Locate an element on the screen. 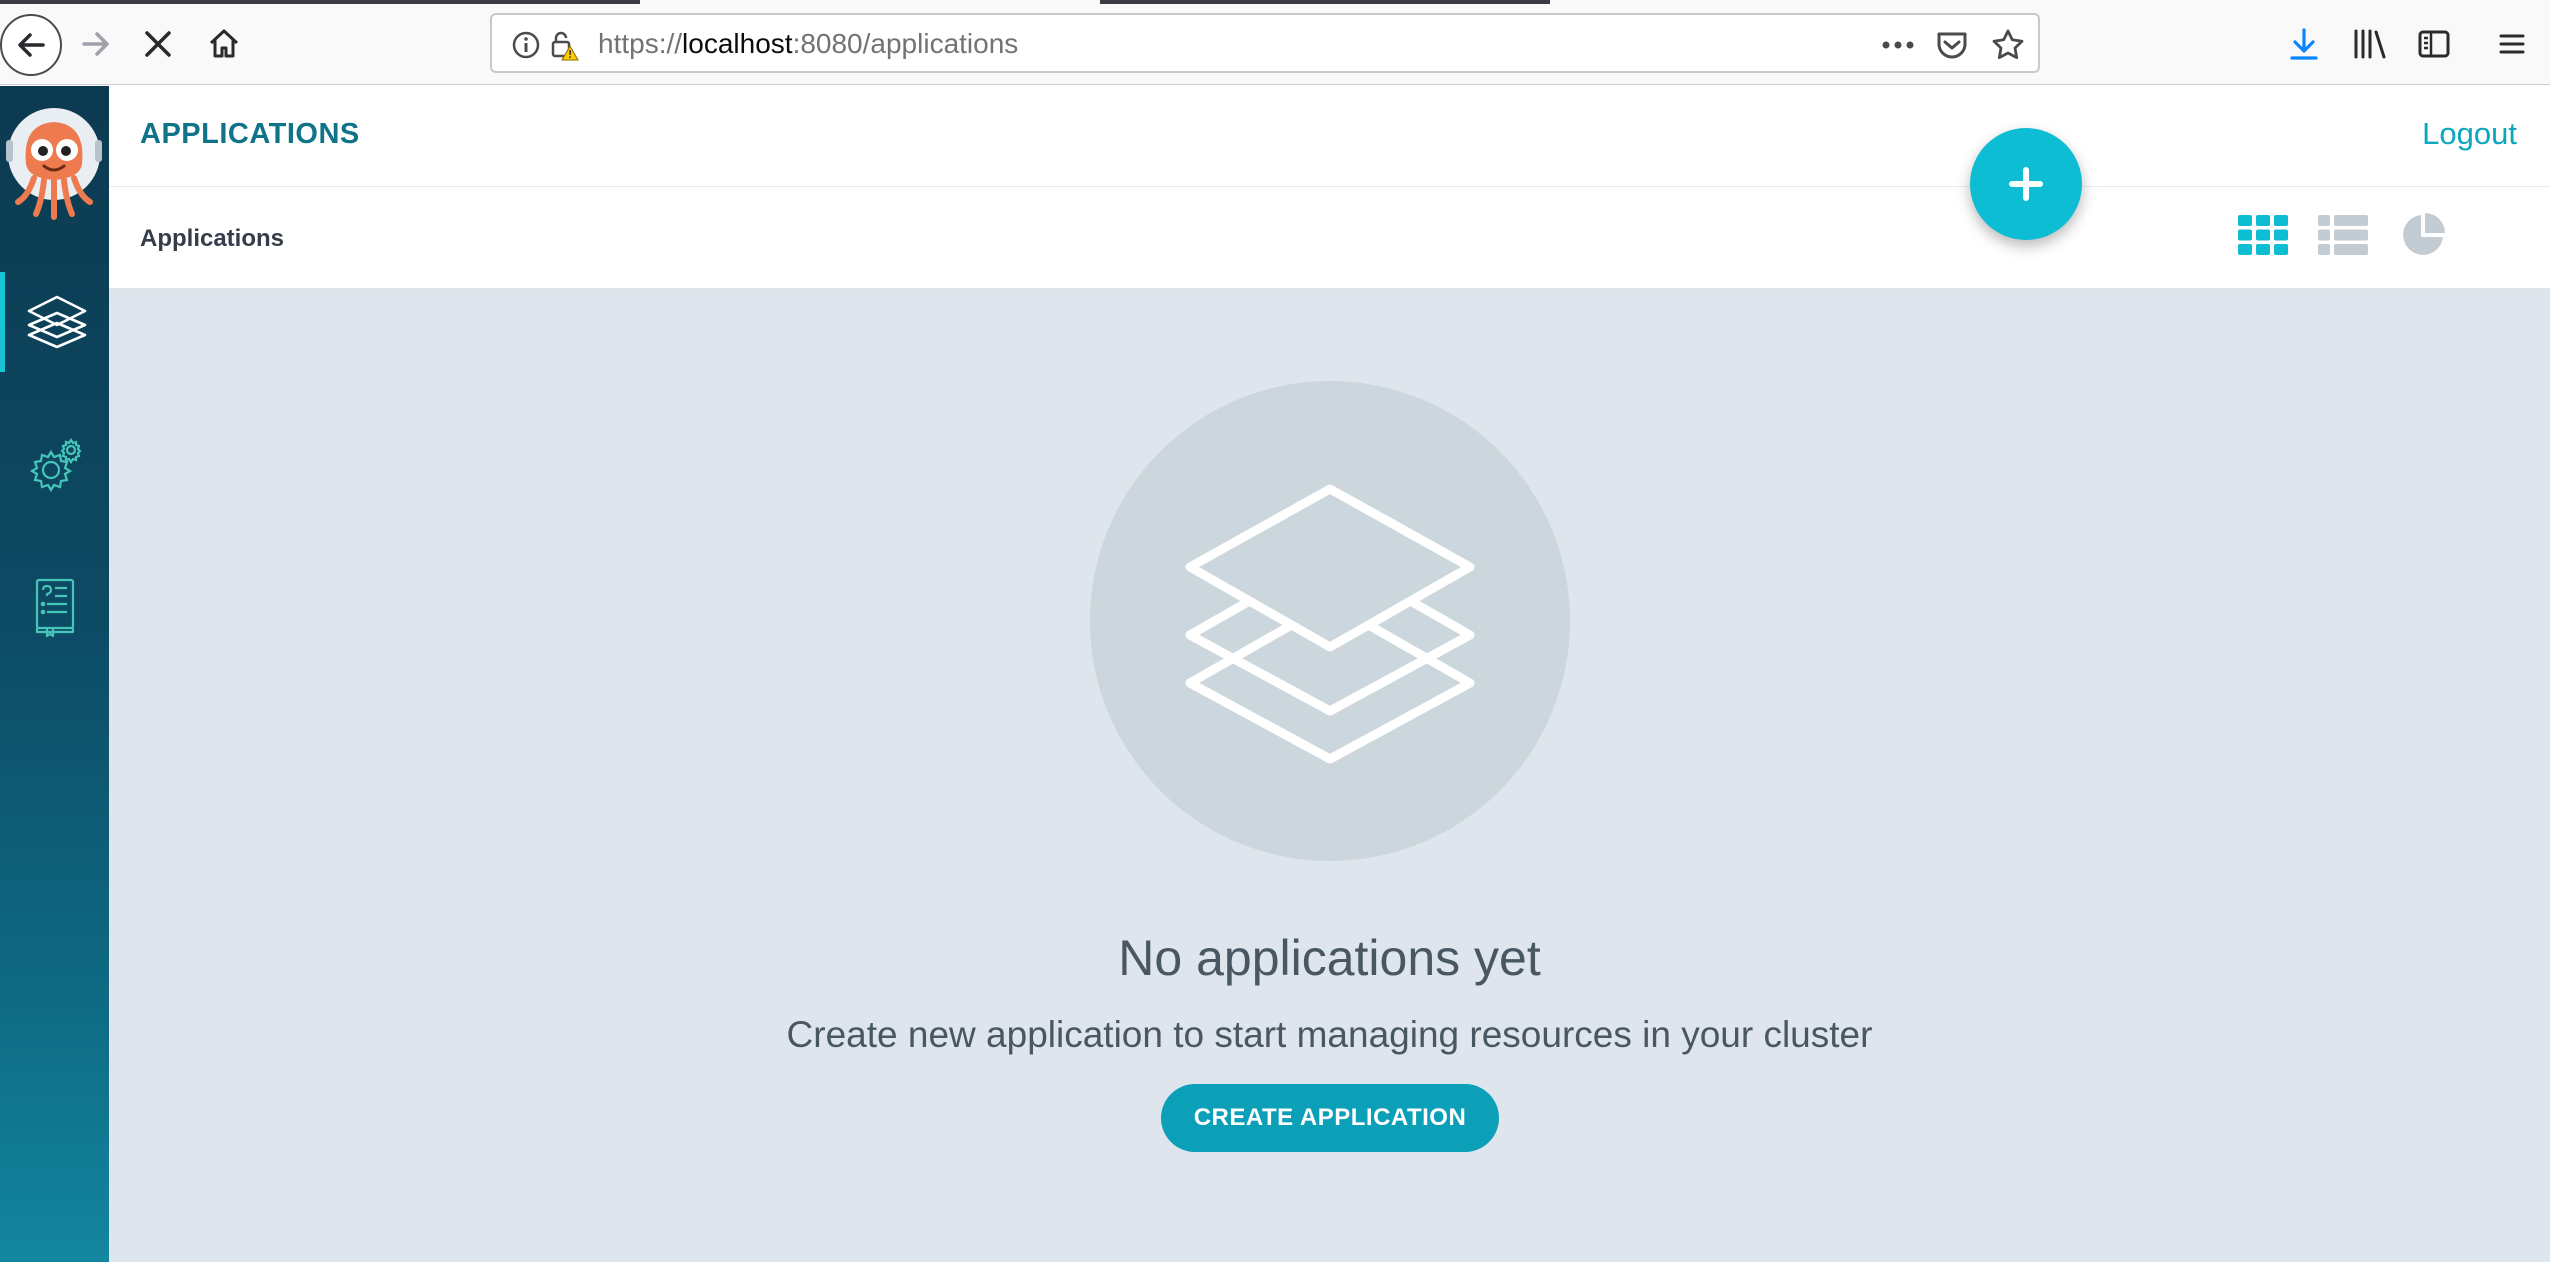 The image size is (2550, 1262). sidebar-item-settings is located at coordinates (54, 466).